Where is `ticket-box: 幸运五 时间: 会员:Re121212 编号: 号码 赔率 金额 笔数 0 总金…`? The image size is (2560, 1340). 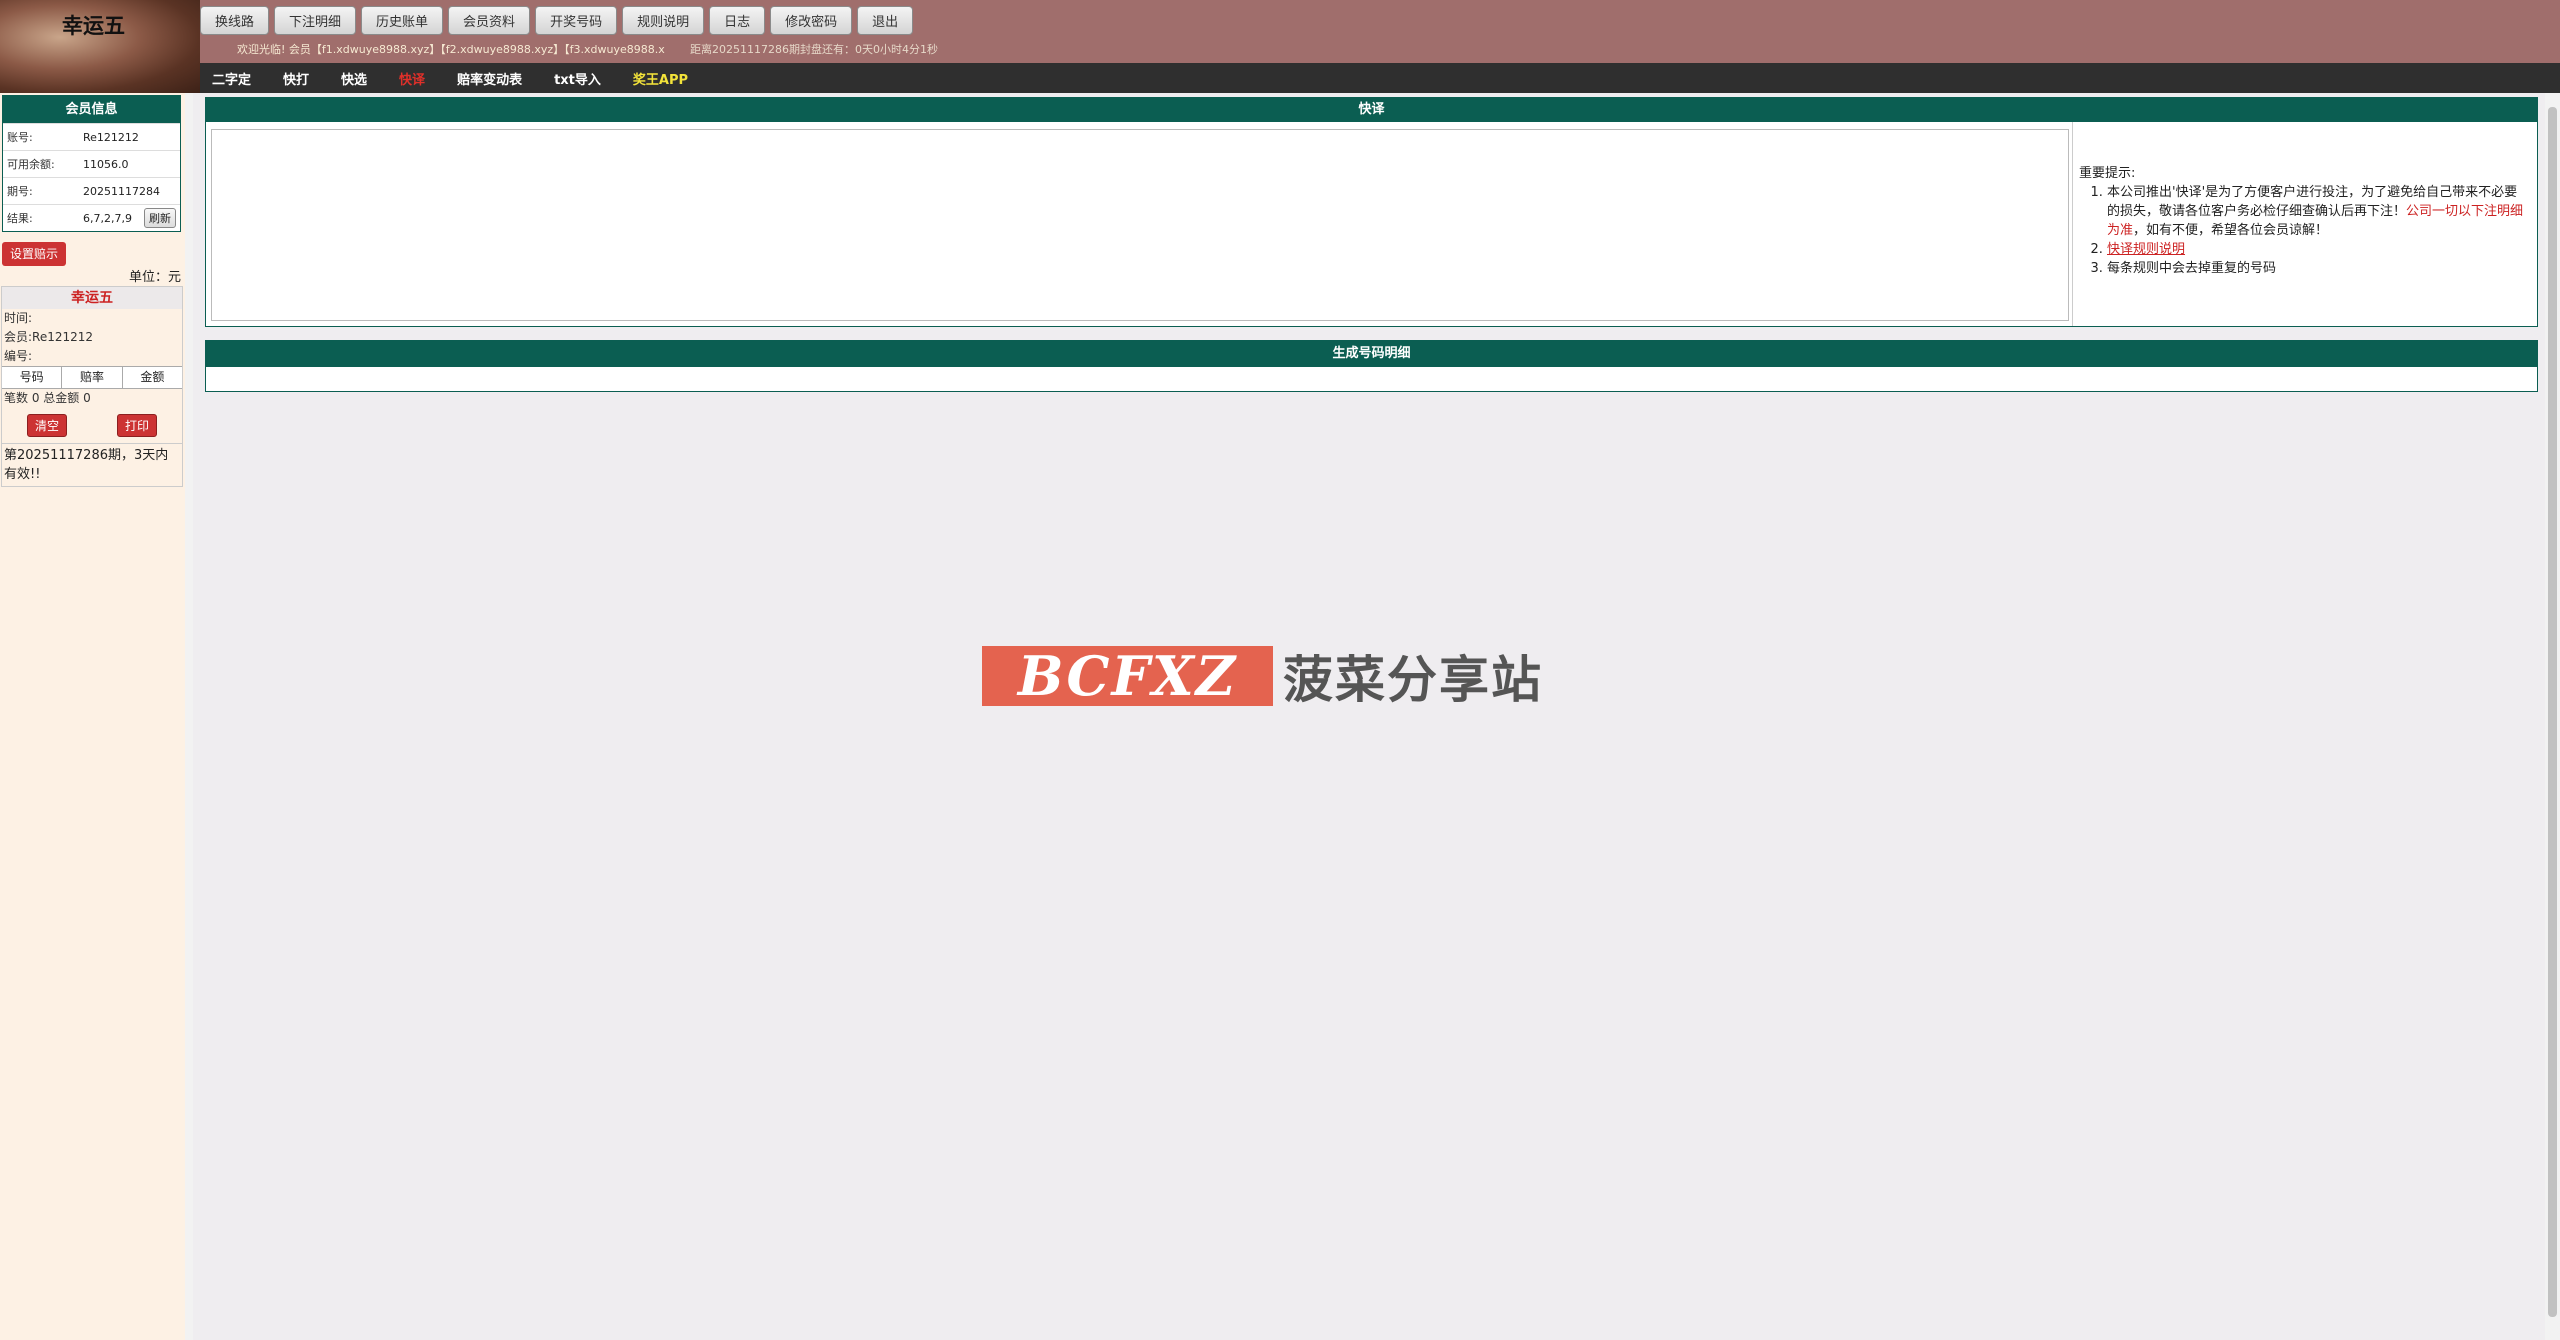 ticket-box: 幸运五 时间: 会员:Re121212 编号: 号码 赔率 金额 笔数 0 总金… is located at coordinates (92, 386).